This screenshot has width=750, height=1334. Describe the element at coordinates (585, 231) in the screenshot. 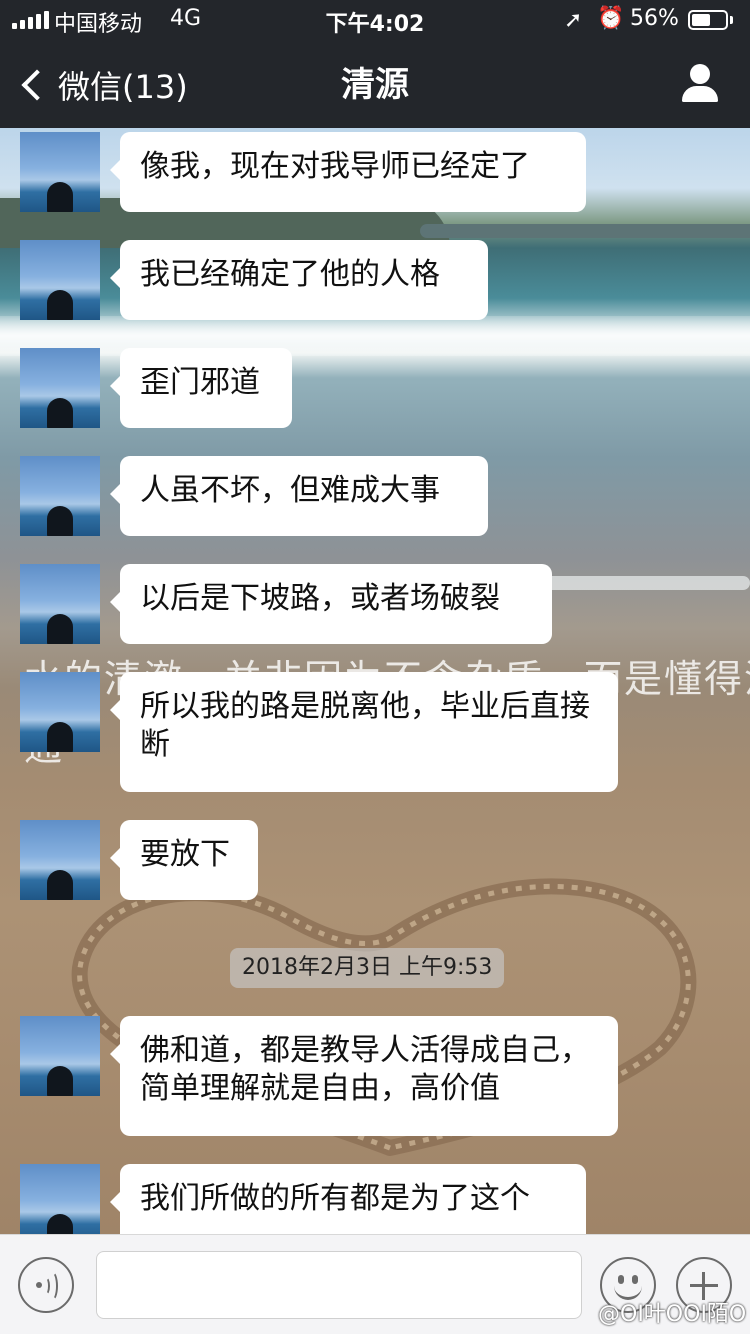

I see `background-far-shore` at that location.